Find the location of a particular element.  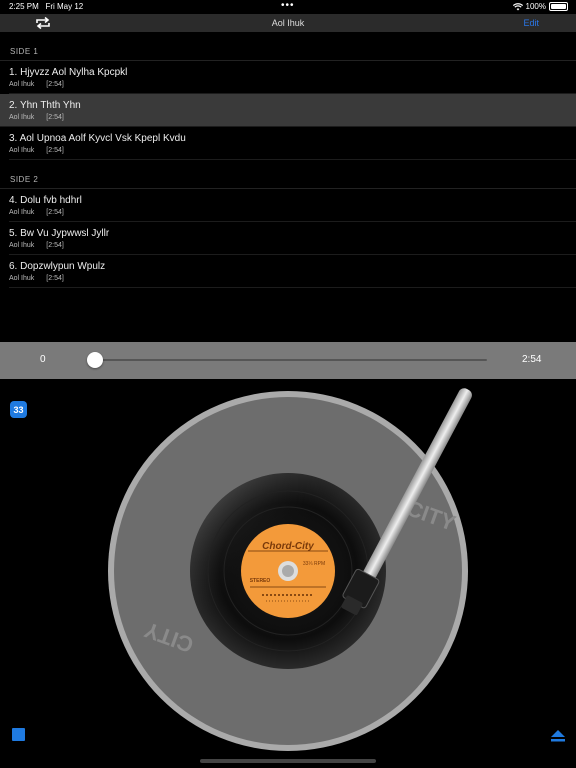

edit-button: Edit is located at coordinates (531, 23).